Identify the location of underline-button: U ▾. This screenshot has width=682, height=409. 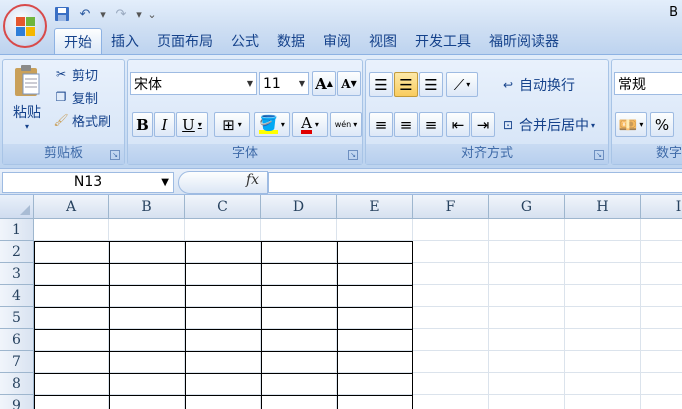
(192, 124).